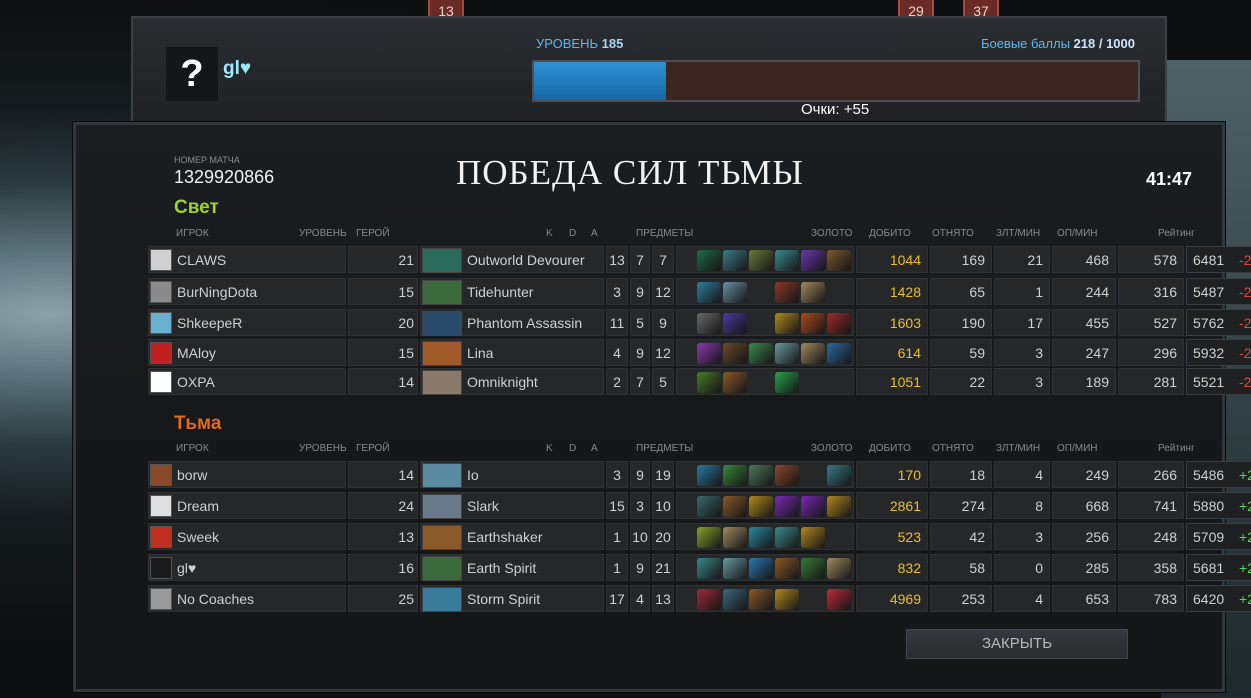  I want to click on hero-cell: Phantom Assassin, so click(512, 322).